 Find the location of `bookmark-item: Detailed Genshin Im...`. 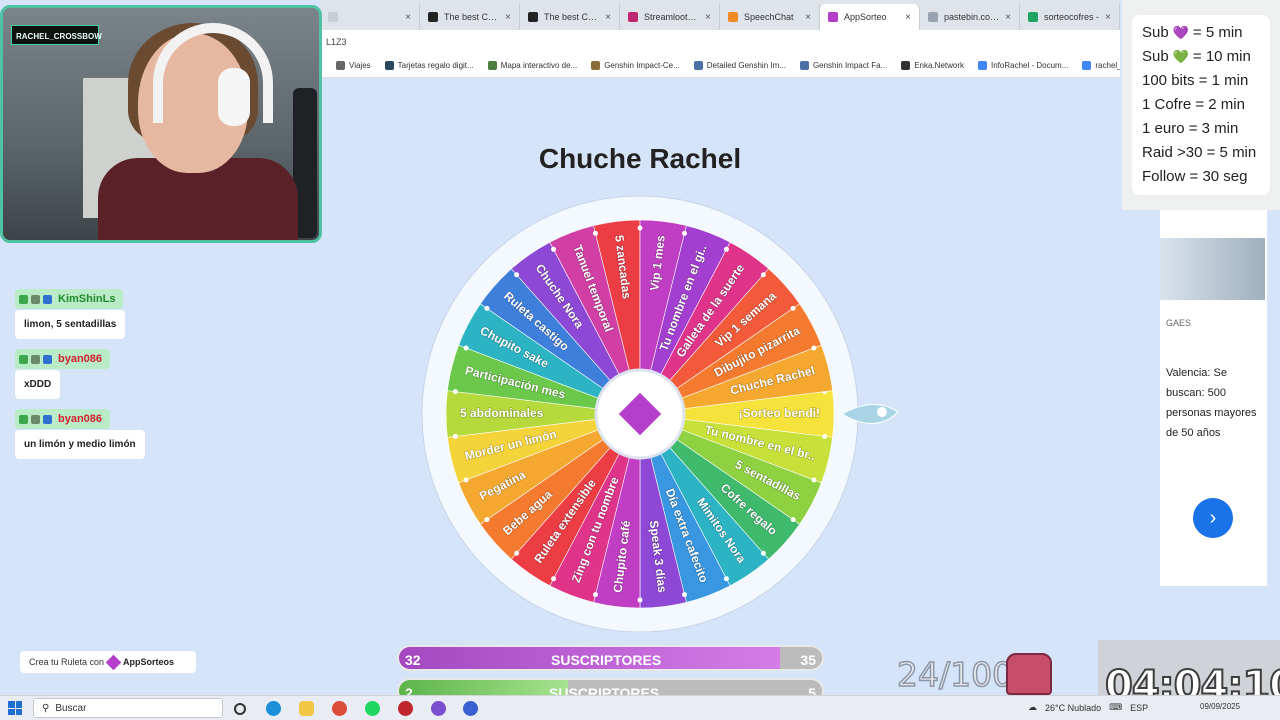

bookmark-item: Detailed Genshin Im... is located at coordinates (739, 65).